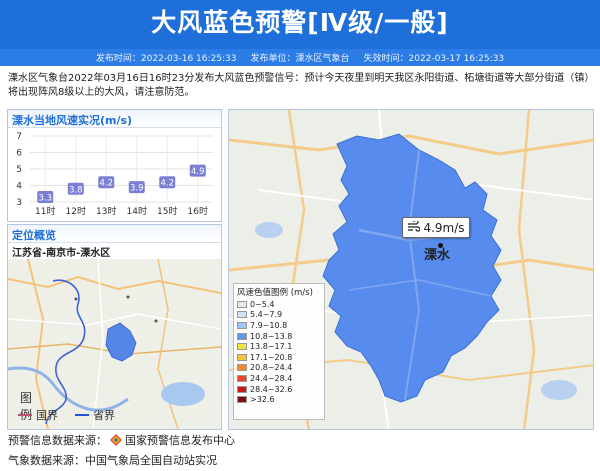  Describe the element at coordinates (269, 325) in the screenshot. I see `legend-label: 7.9~10.8` at that location.